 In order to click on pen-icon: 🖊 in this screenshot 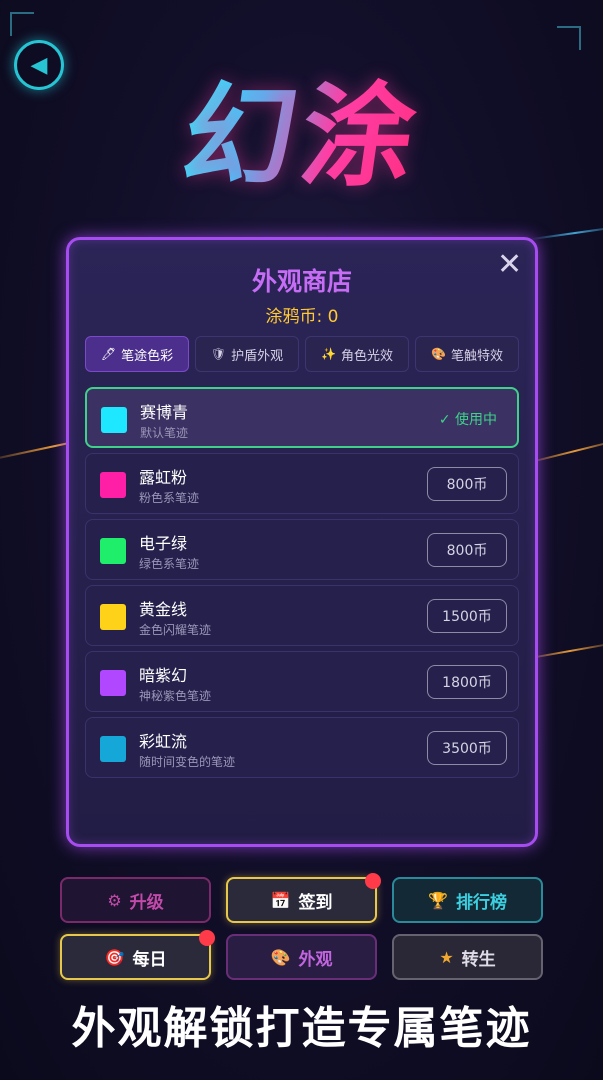, I will do `click(108, 354)`.